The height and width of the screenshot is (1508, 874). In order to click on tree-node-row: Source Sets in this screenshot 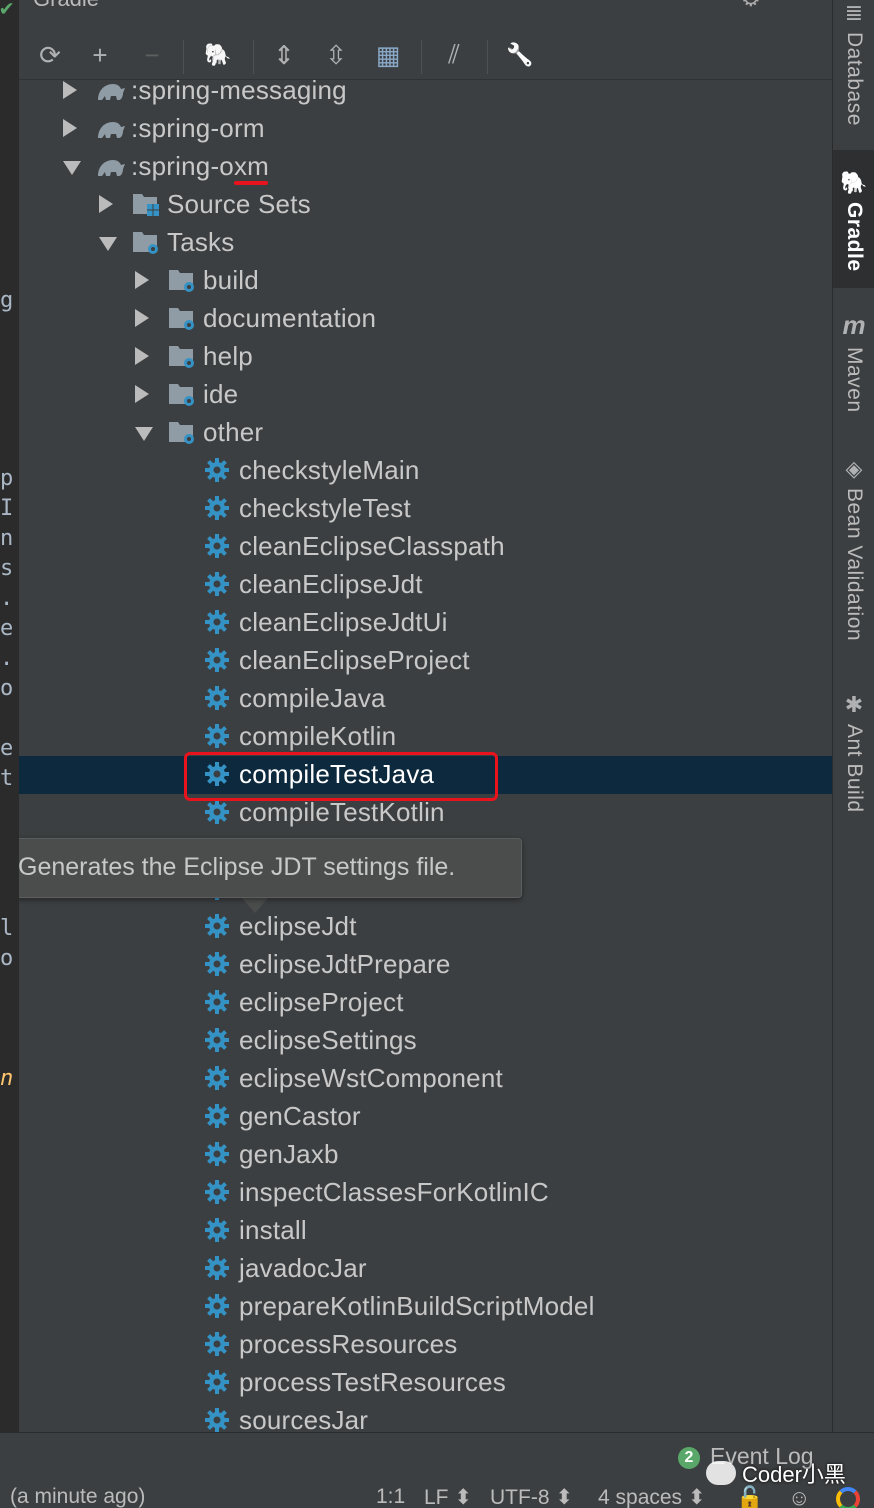, I will do `click(425, 205)`.